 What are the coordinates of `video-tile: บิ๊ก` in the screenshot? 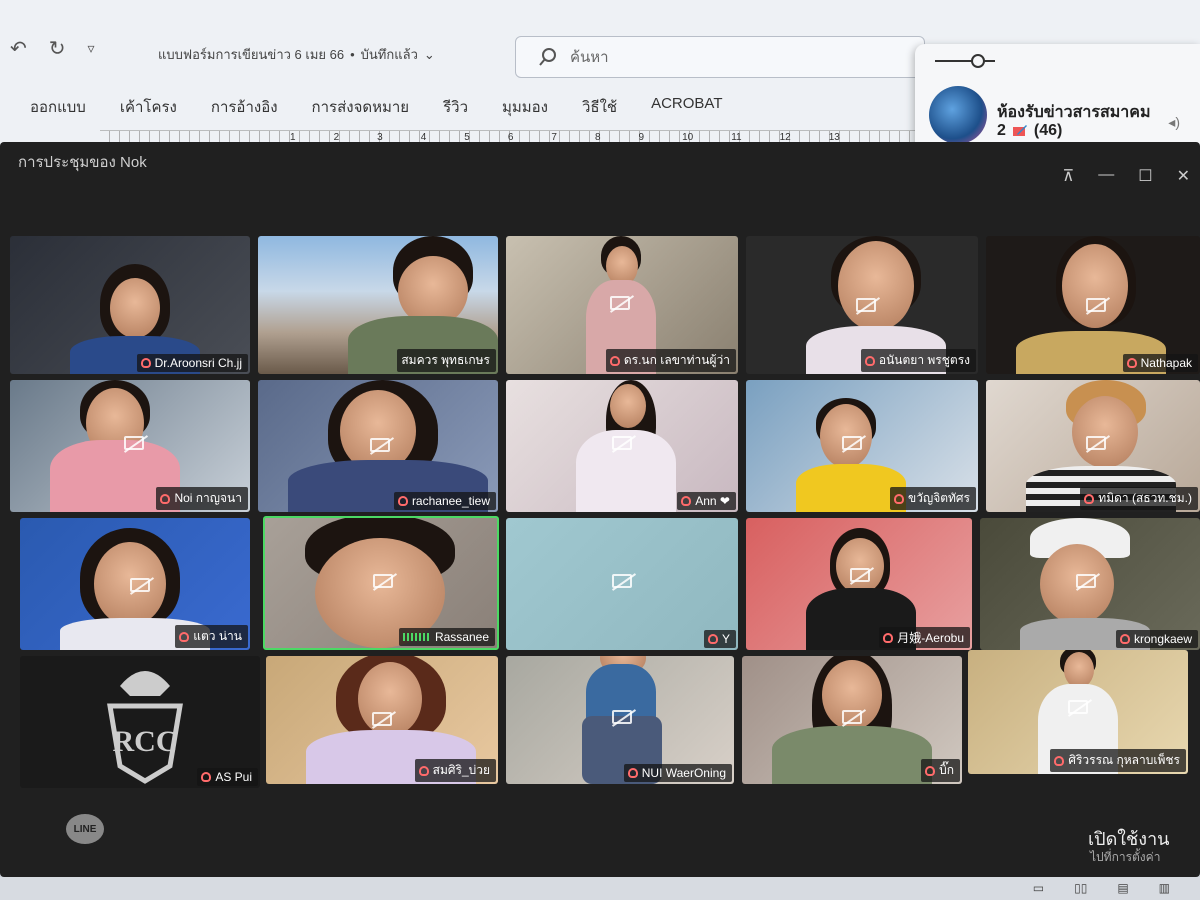 It's located at (852, 720).